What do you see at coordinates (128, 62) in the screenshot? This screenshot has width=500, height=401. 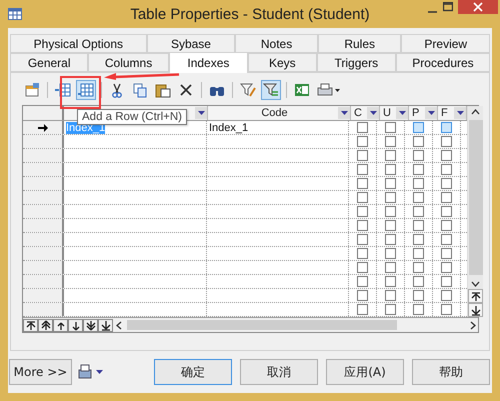 I see `tab: Columns` at bounding box center [128, 62].